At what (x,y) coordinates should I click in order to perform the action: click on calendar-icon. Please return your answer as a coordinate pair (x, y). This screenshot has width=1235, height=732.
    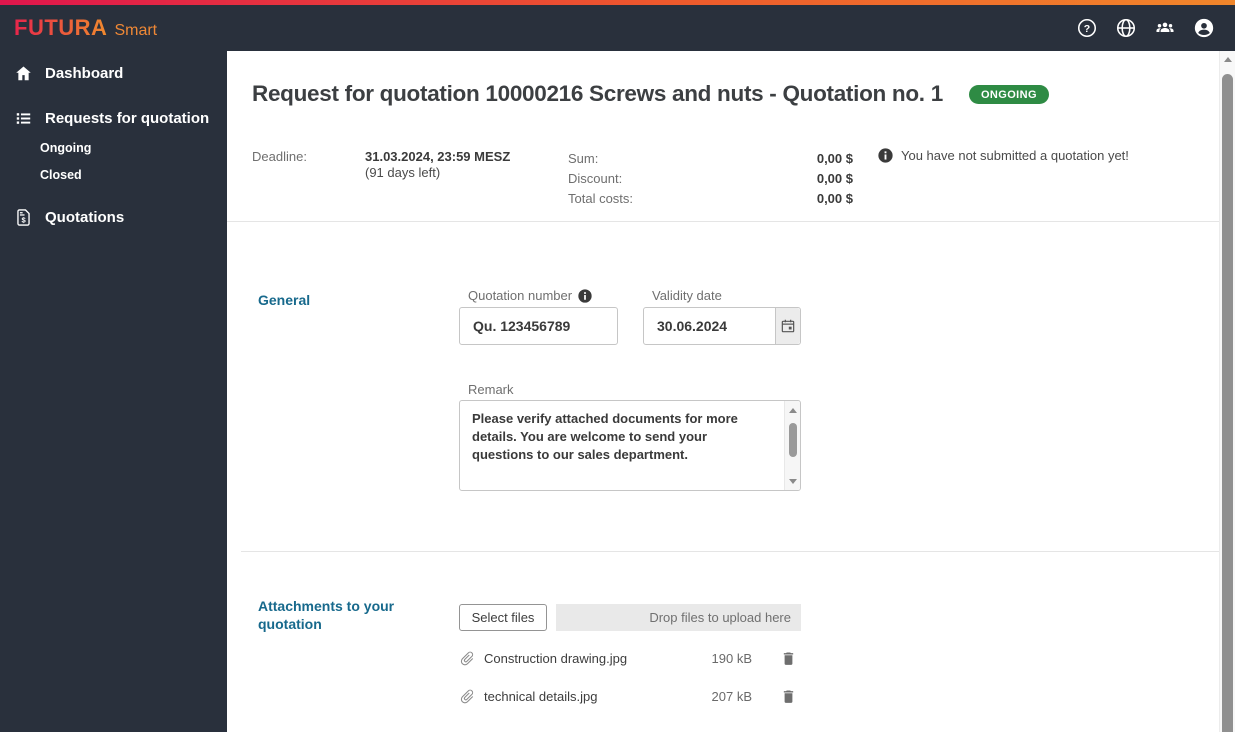
    Looking at the image, I should click on (788, 326).